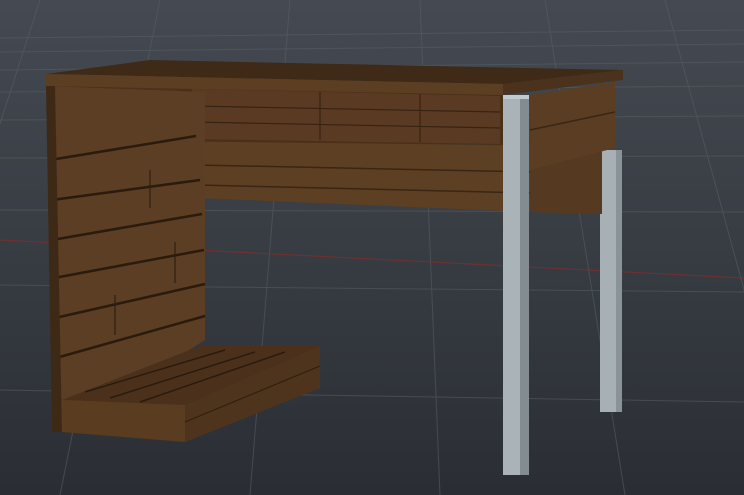 The width and height of the screenshot is (744, 495). I want to click on back-right-leg-shade, so click(619, 281).